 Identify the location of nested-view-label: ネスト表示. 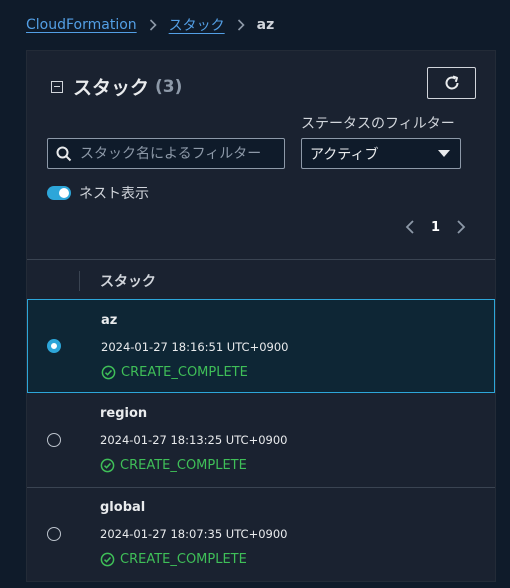
(114, 194).